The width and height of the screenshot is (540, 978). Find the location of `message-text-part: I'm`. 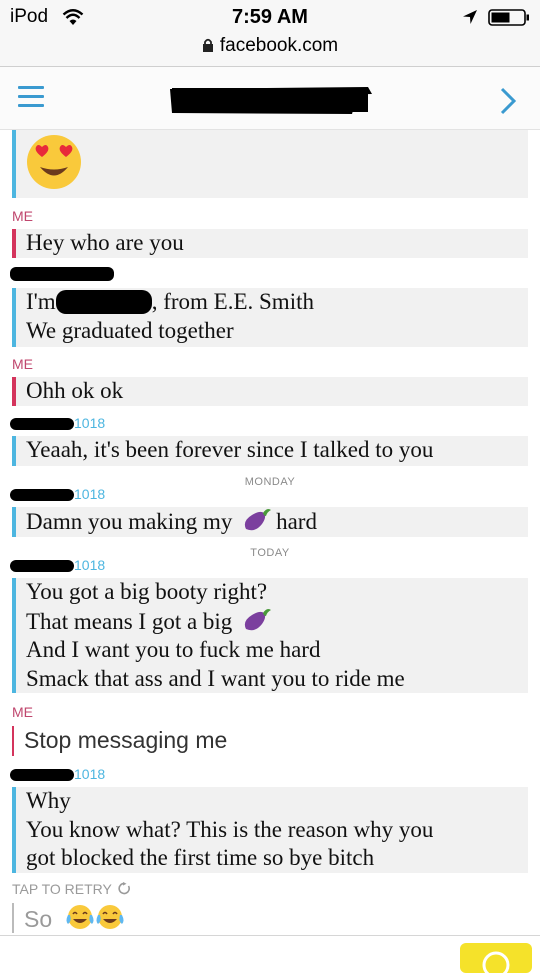

message-text-part: I'm is located at coordinates (41, 301).